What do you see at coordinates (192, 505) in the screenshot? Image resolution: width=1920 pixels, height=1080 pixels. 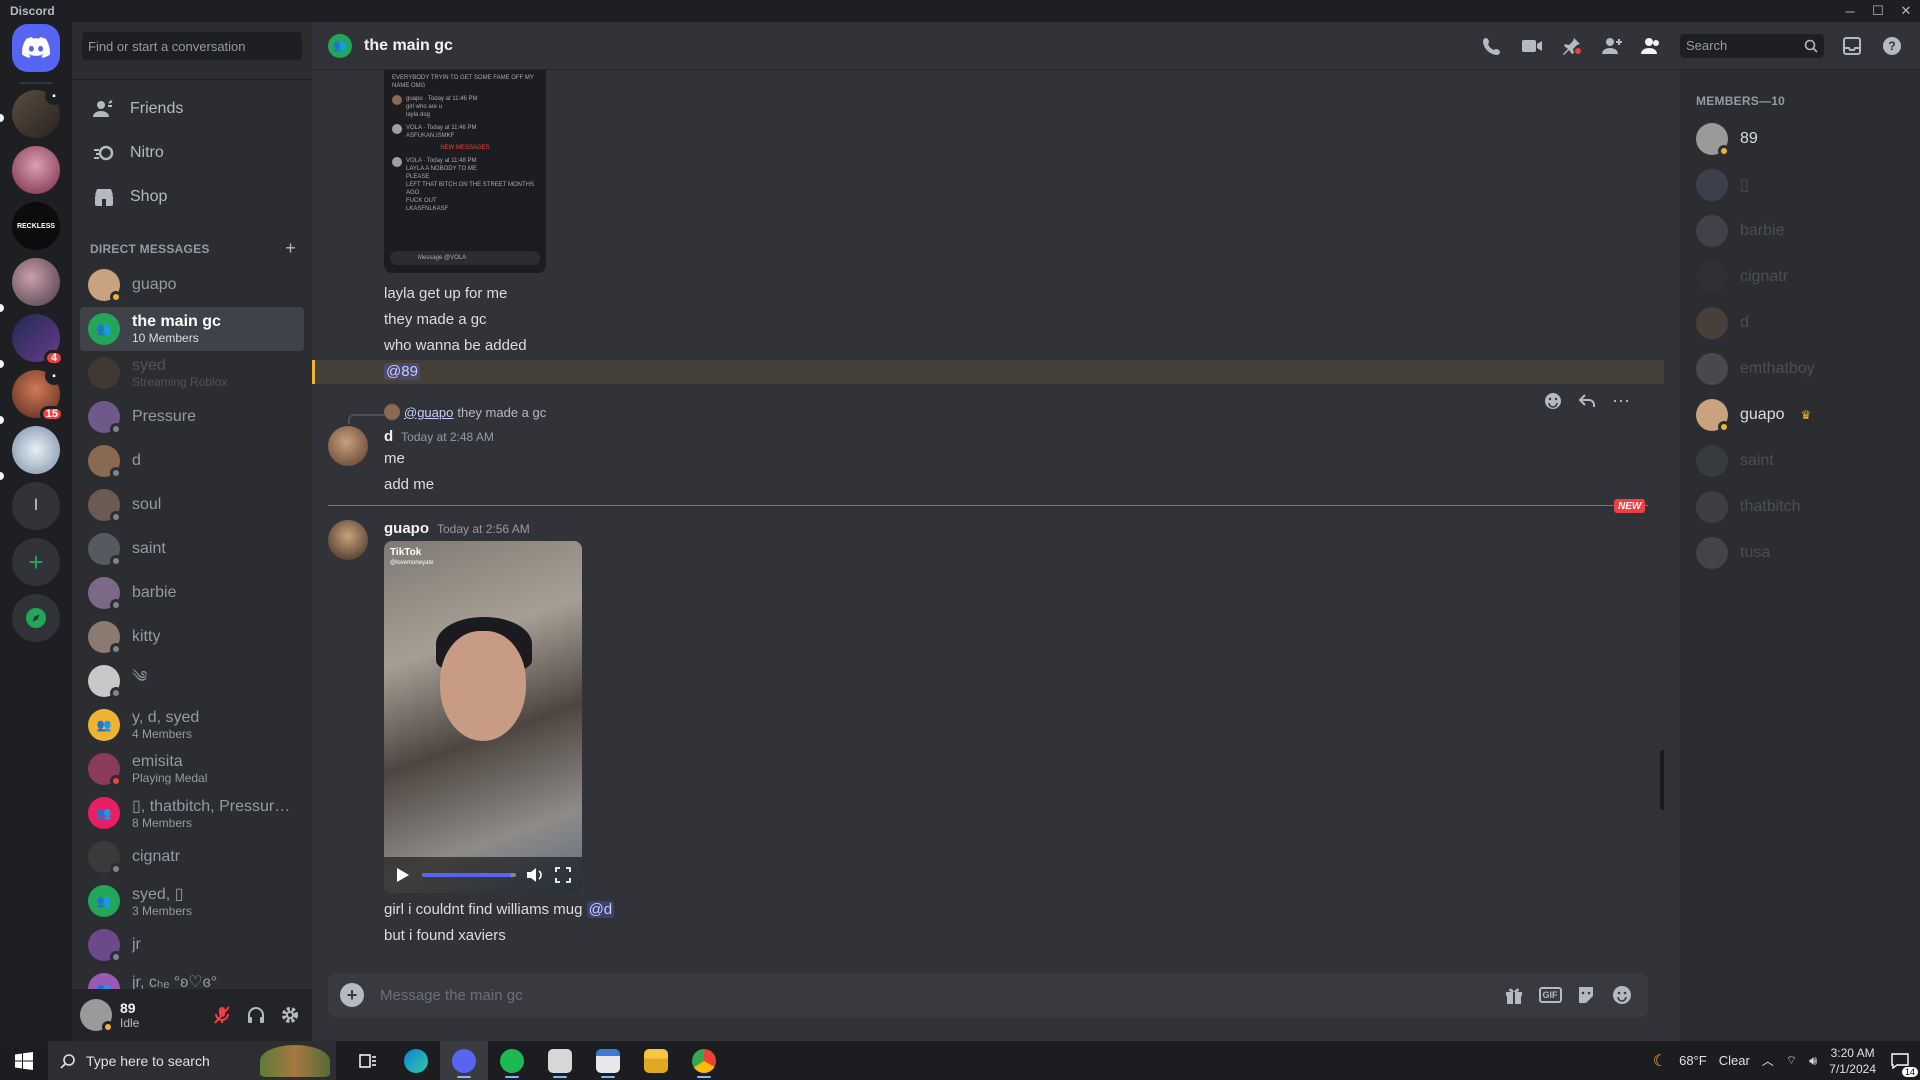 I see `dm-item: soul` at bounding box center [192, 505].